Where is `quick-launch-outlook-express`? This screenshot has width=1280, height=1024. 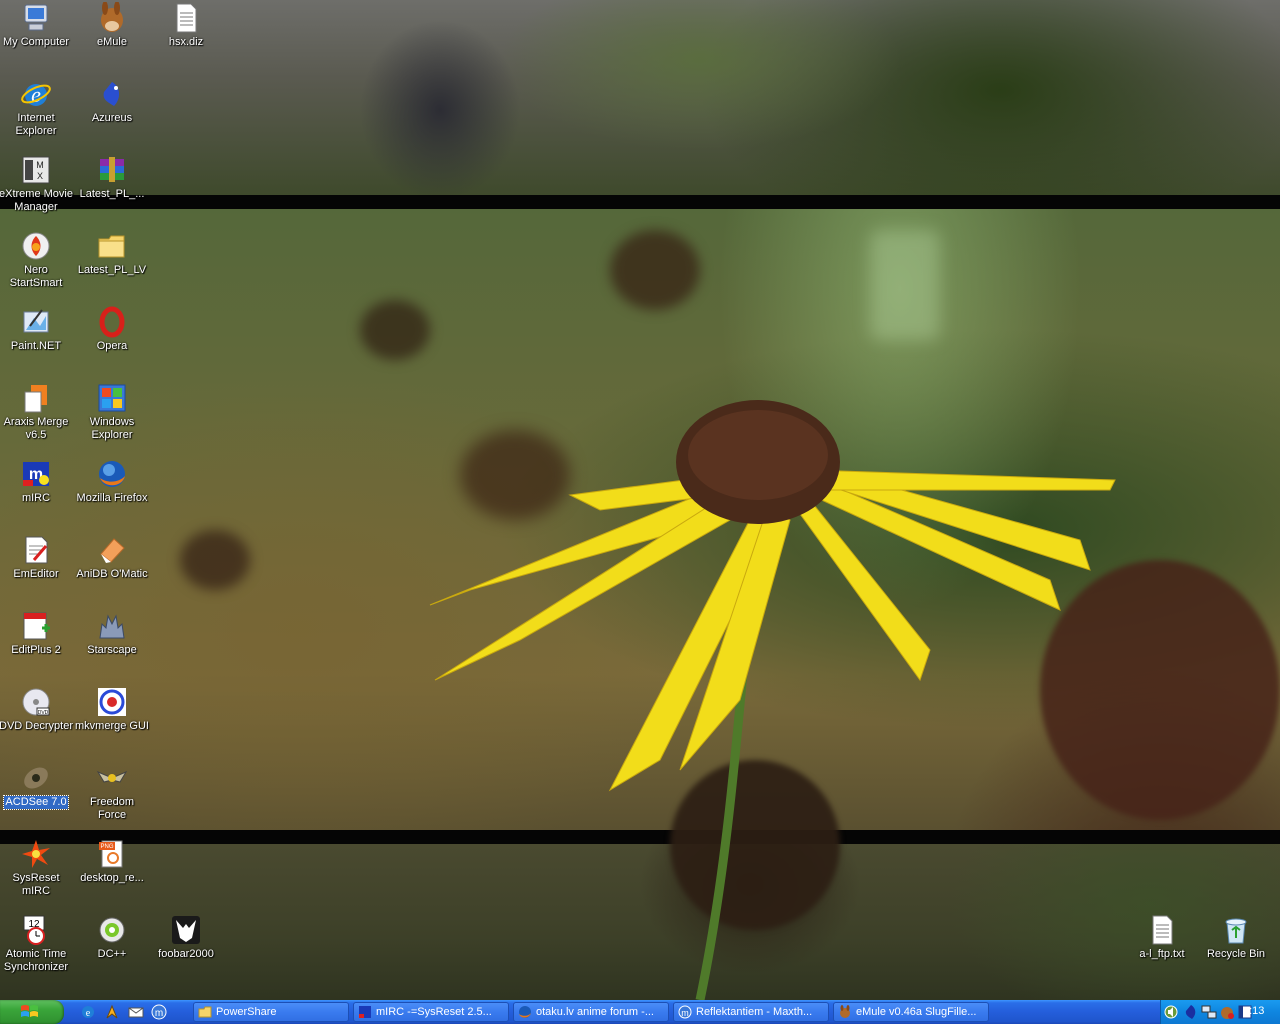 quick-launch-outlook-express is located at coordinates (136, 1012).